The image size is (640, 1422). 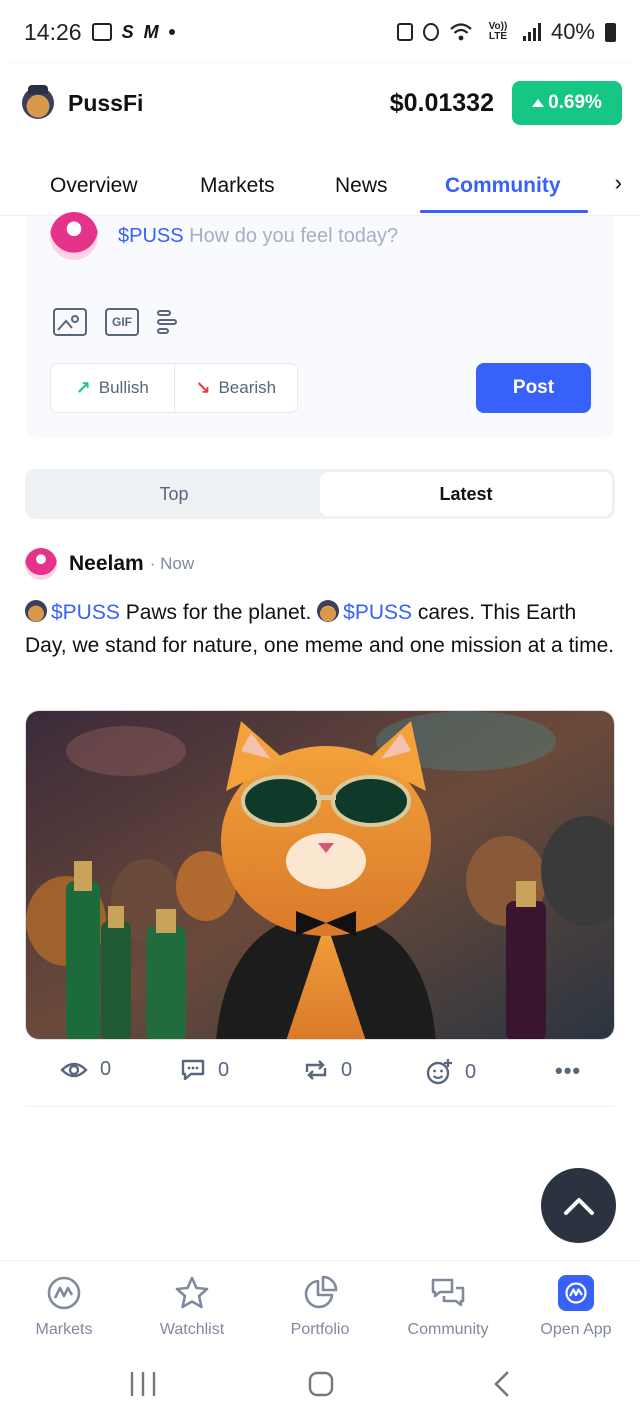 What do you see at coordinates (203, 387) in the screenshot?
I see `trend-down-icon: ↘` at bounding box center [203, 387].